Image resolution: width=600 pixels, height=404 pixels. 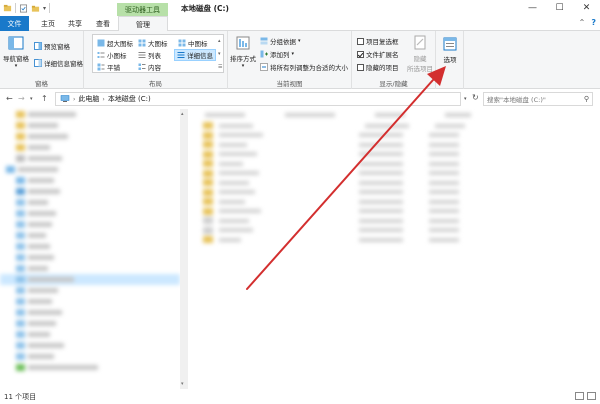 I want to click on address-dropdown-icon: ▾, so click(x=465, y=99).